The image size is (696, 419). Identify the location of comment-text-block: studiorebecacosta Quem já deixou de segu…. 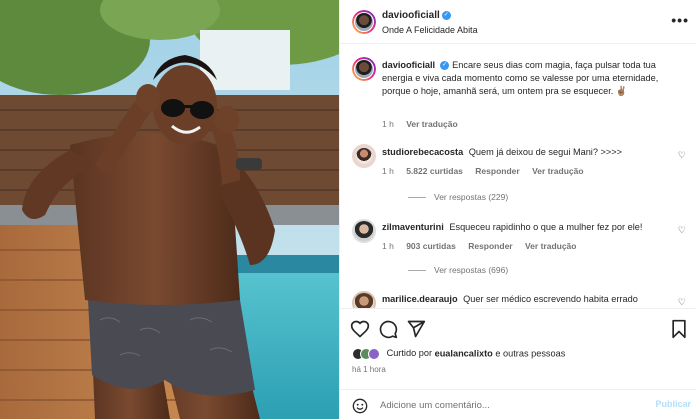
(527, 152).